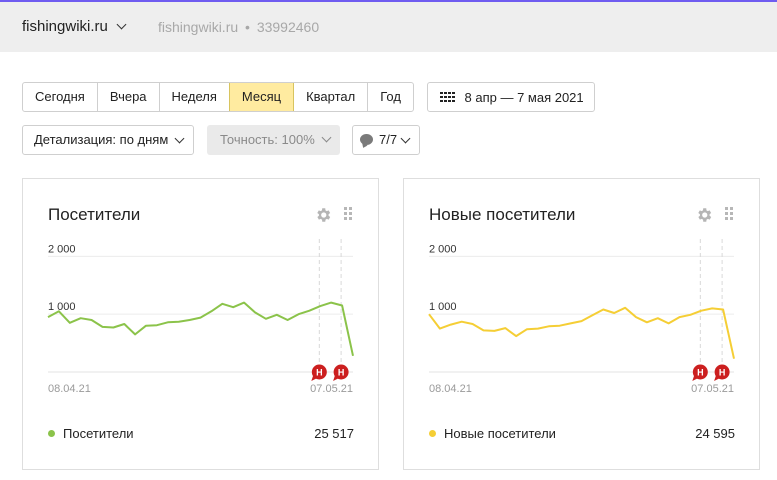 The height and width of the screenshot is (480, 777). Describe the element at coordinates (65, 26) in the screenshot. I see `site-name: fishingwiki.ru` at that location.